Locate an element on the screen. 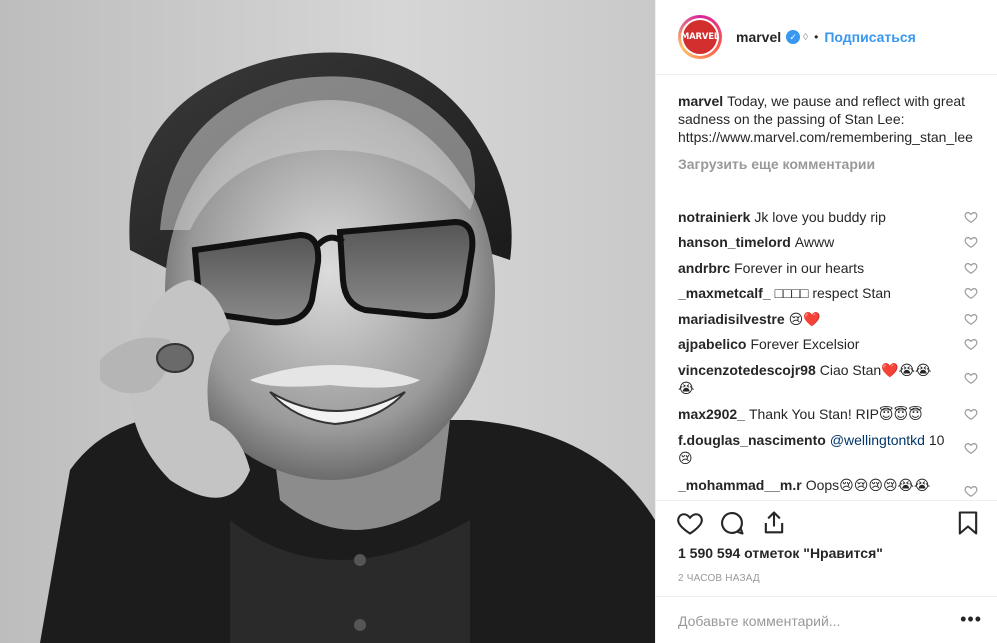  comment-row: notrainierk Jk love you buddy rip is located at coordinates (828, 217).